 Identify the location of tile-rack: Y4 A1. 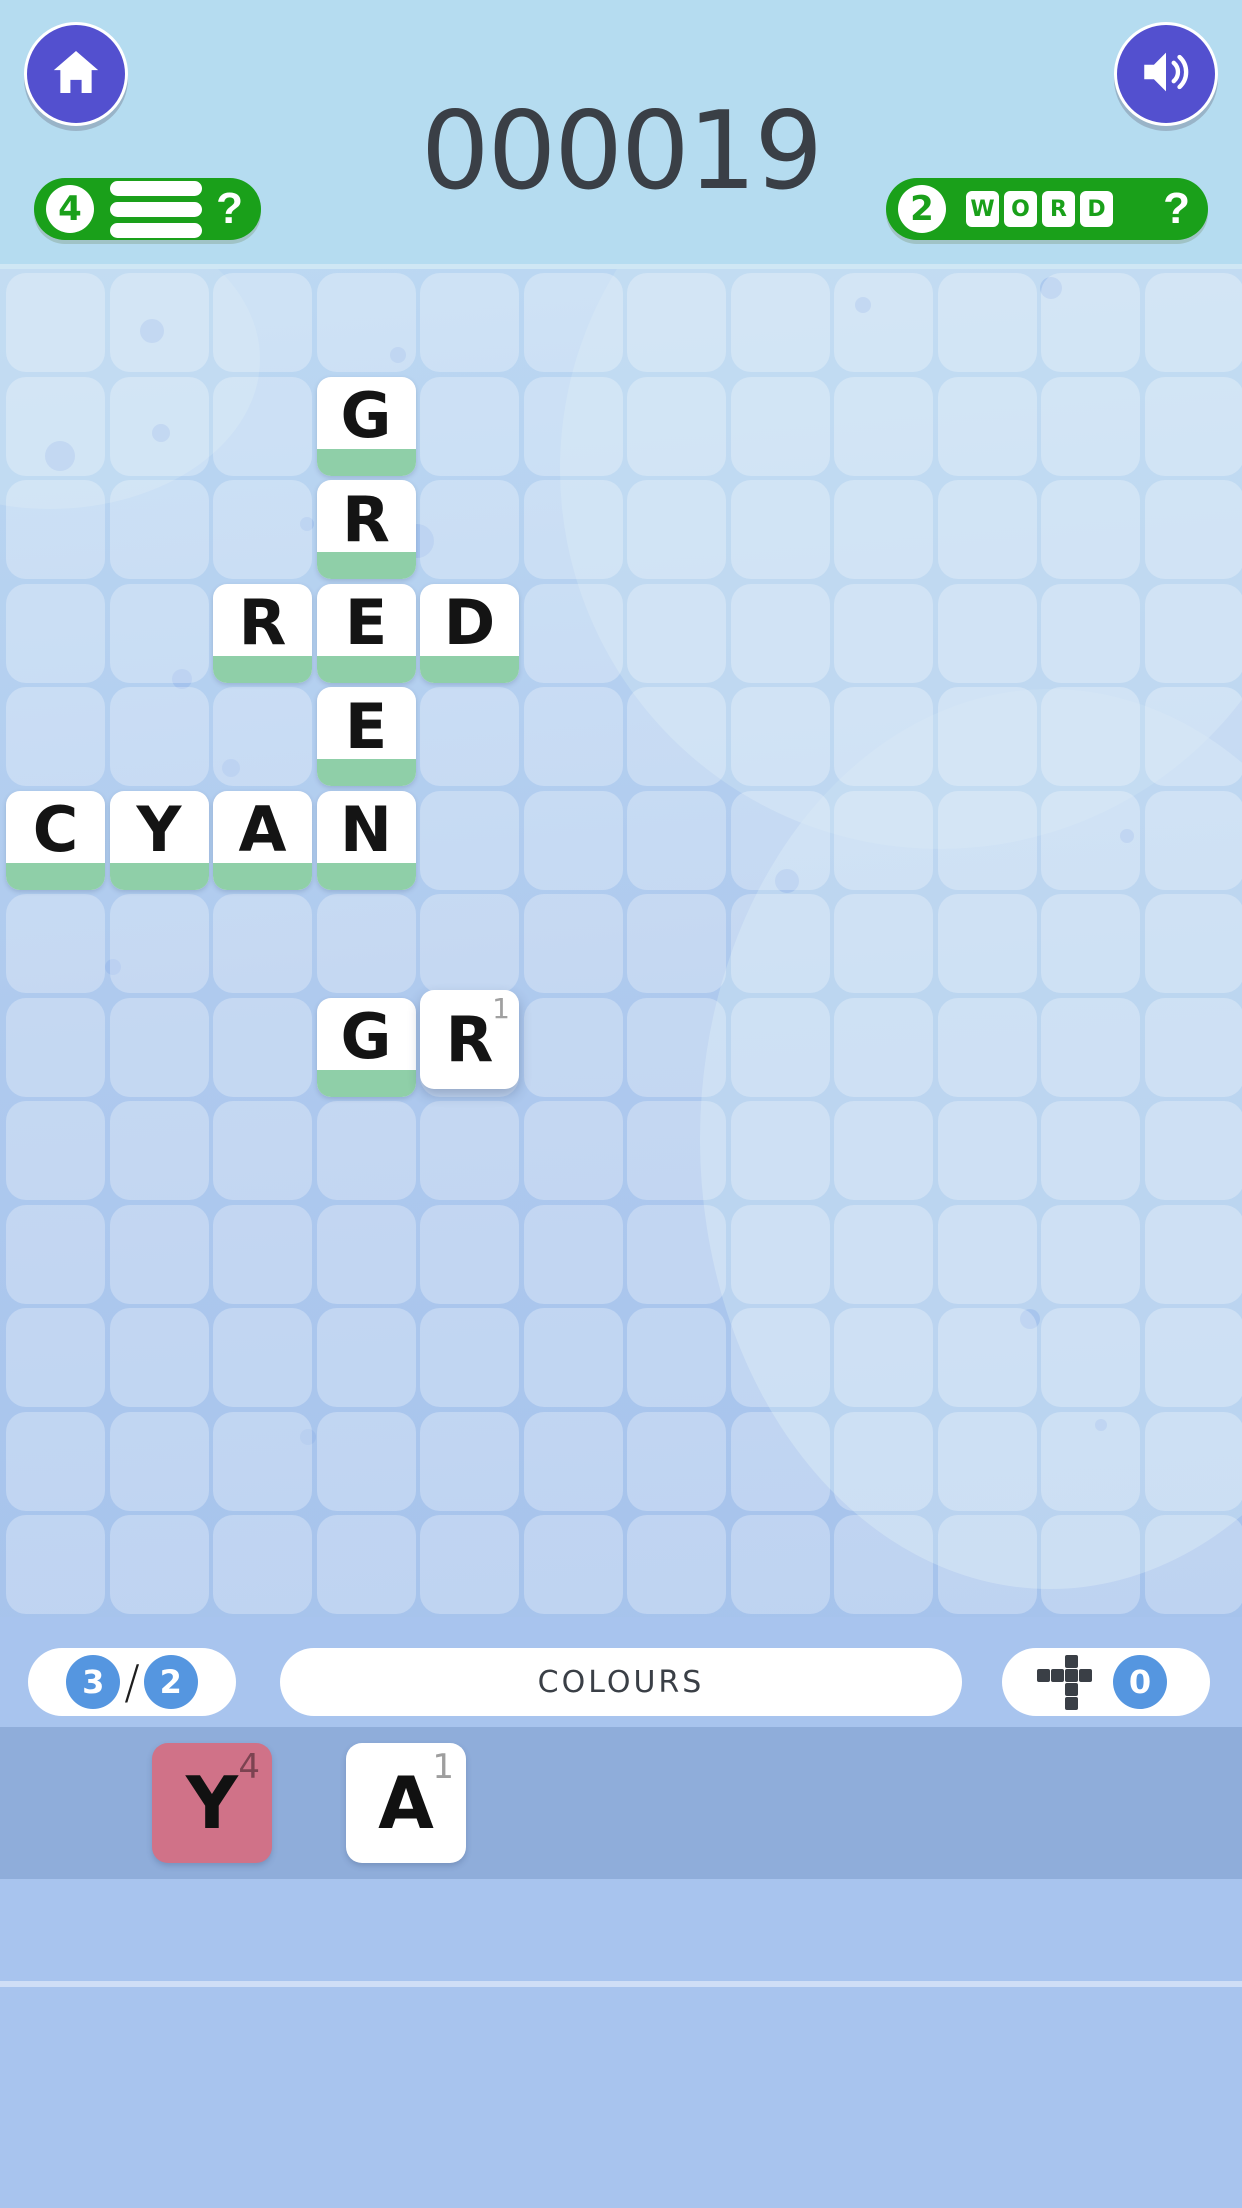
(621, 1803).